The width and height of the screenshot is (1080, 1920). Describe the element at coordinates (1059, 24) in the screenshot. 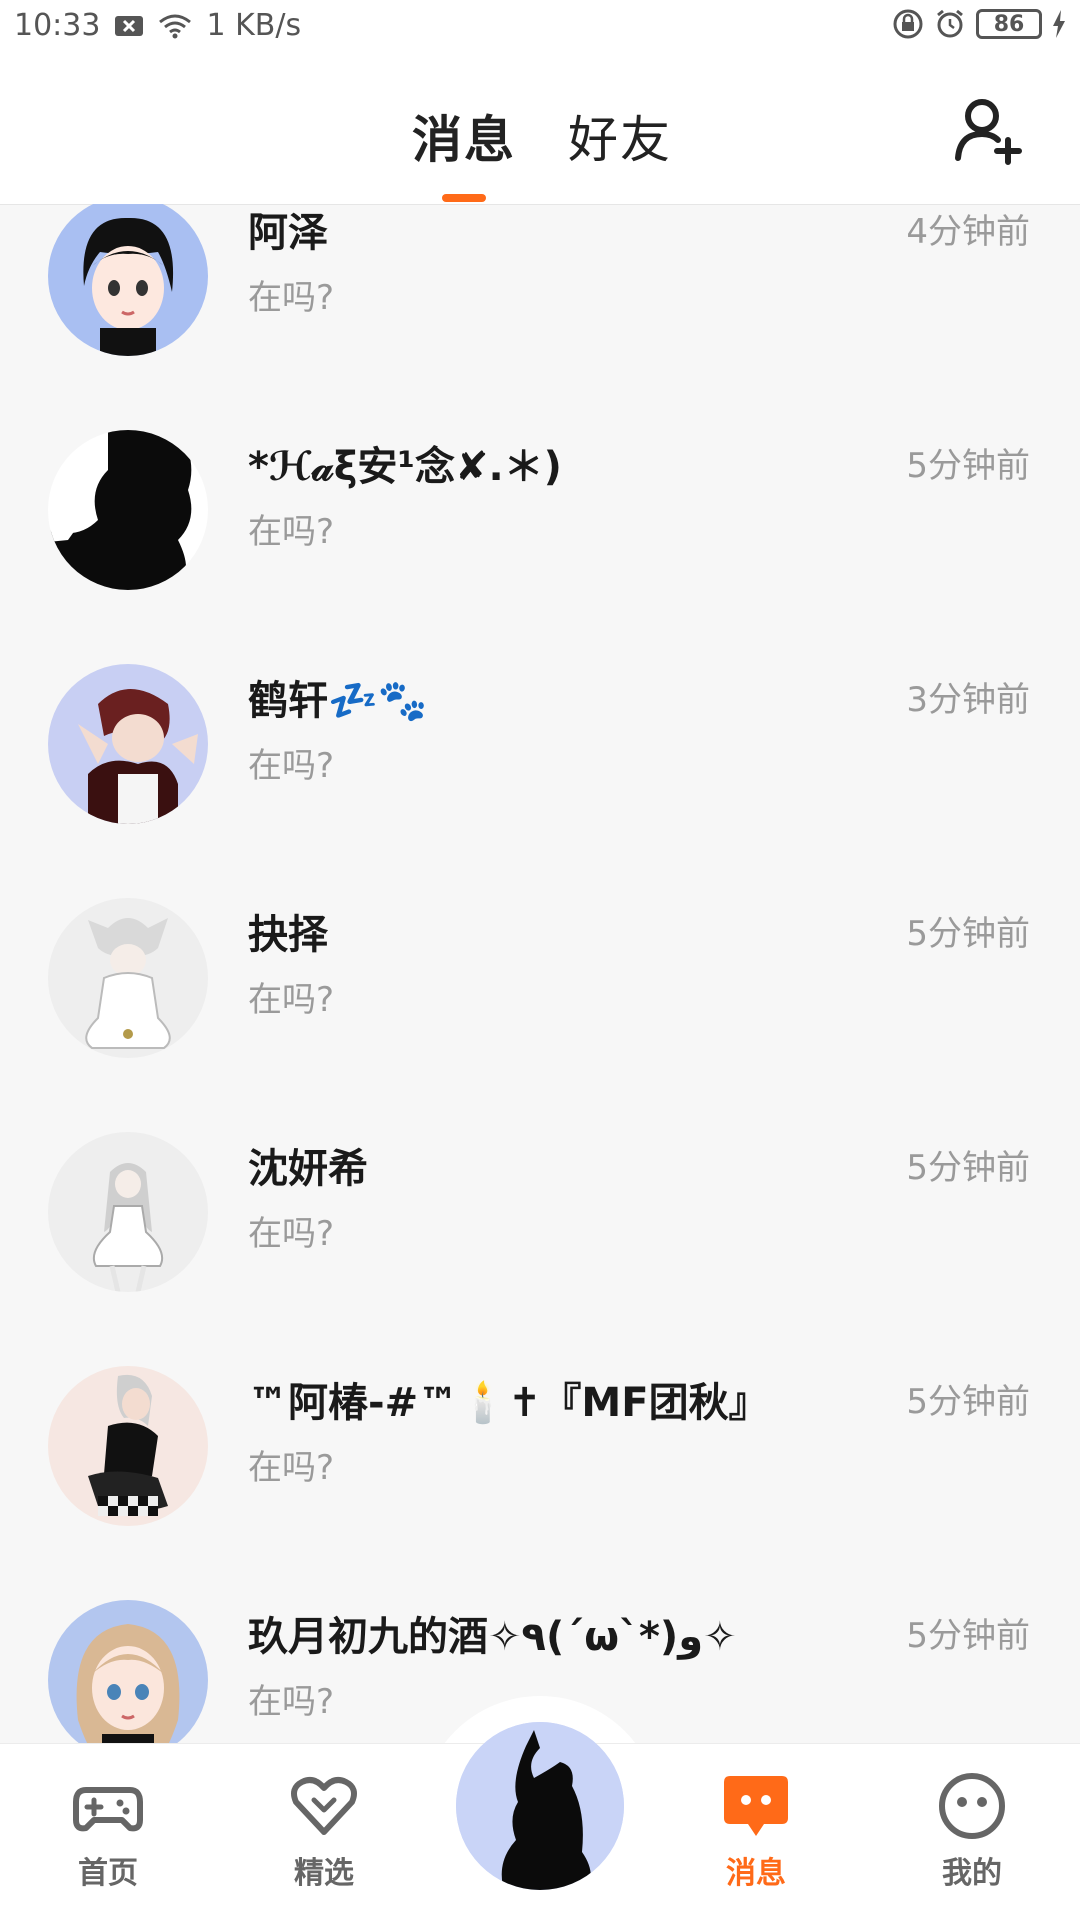

I see `charging-icon` at that location.